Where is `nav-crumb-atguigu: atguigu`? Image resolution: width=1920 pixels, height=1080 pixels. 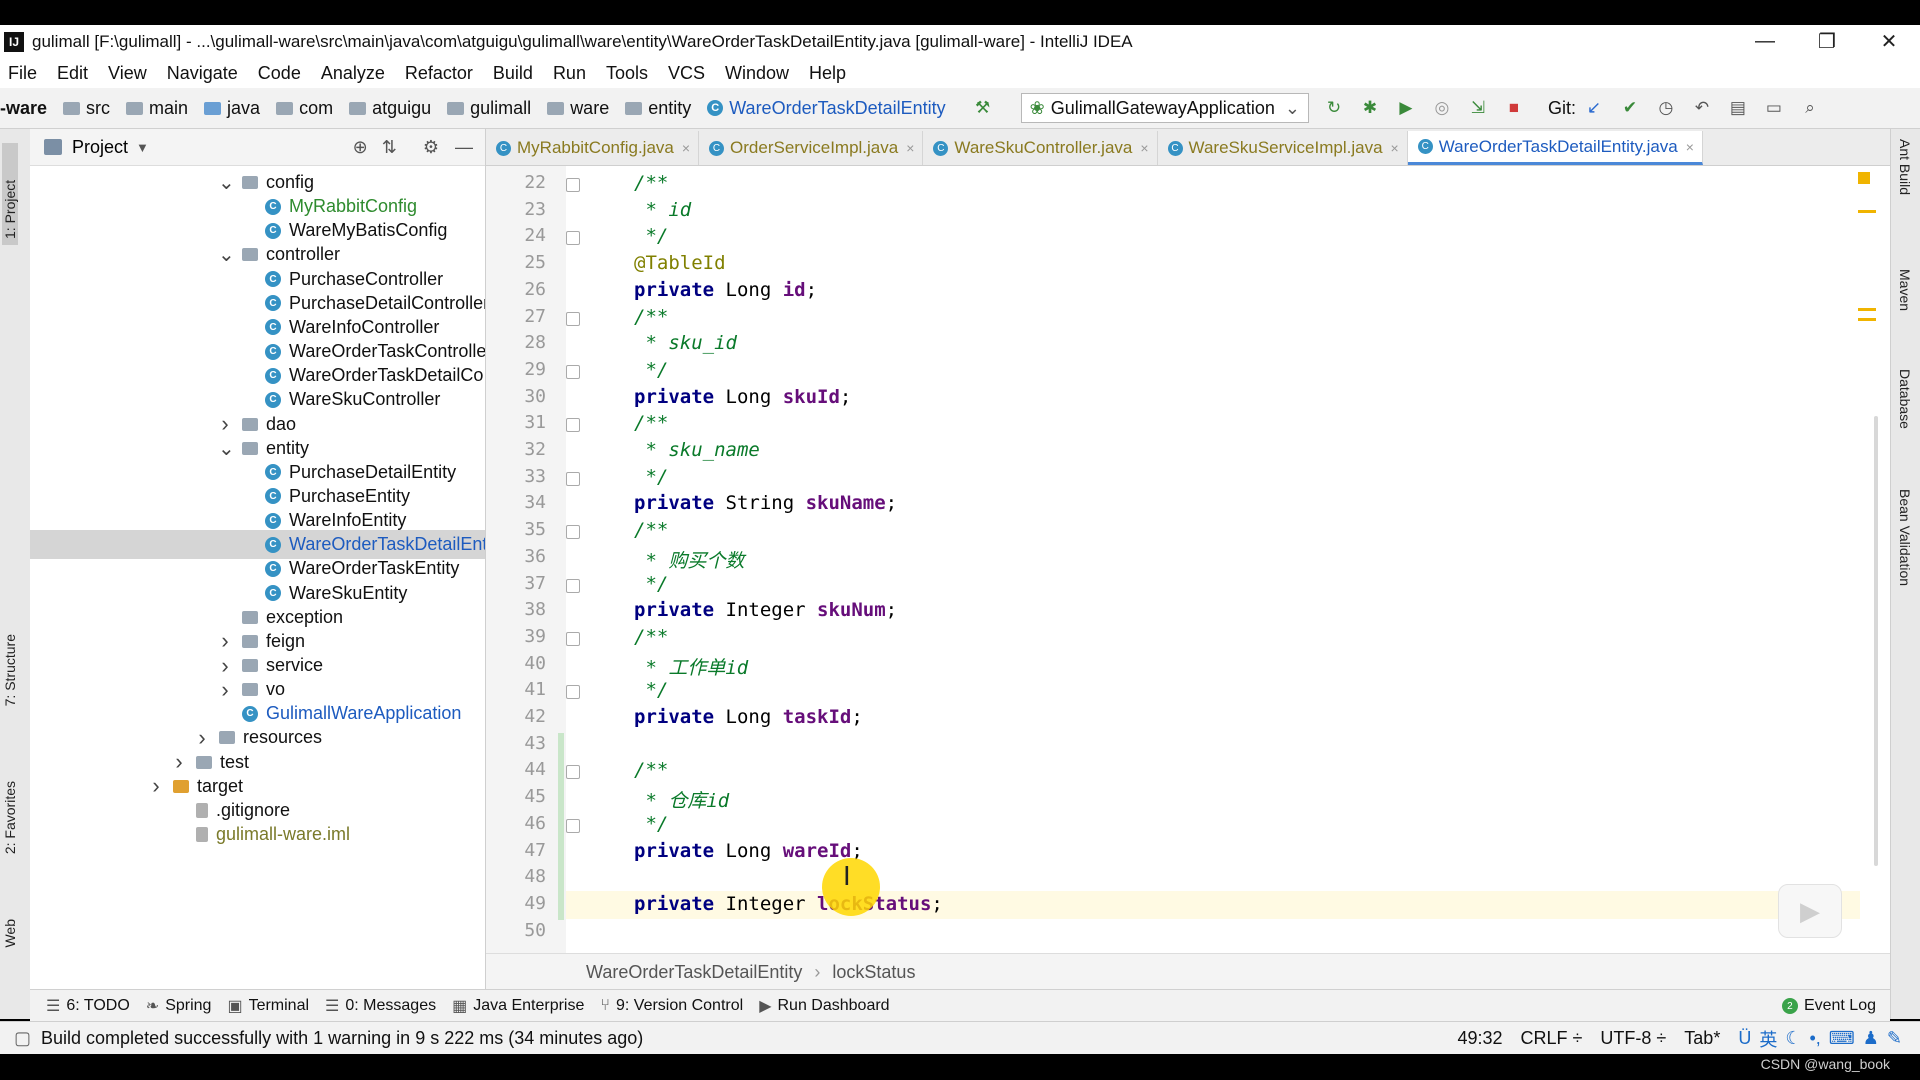
nav-crumb-atguigu: atguigu is located at coordinates (385, 108).